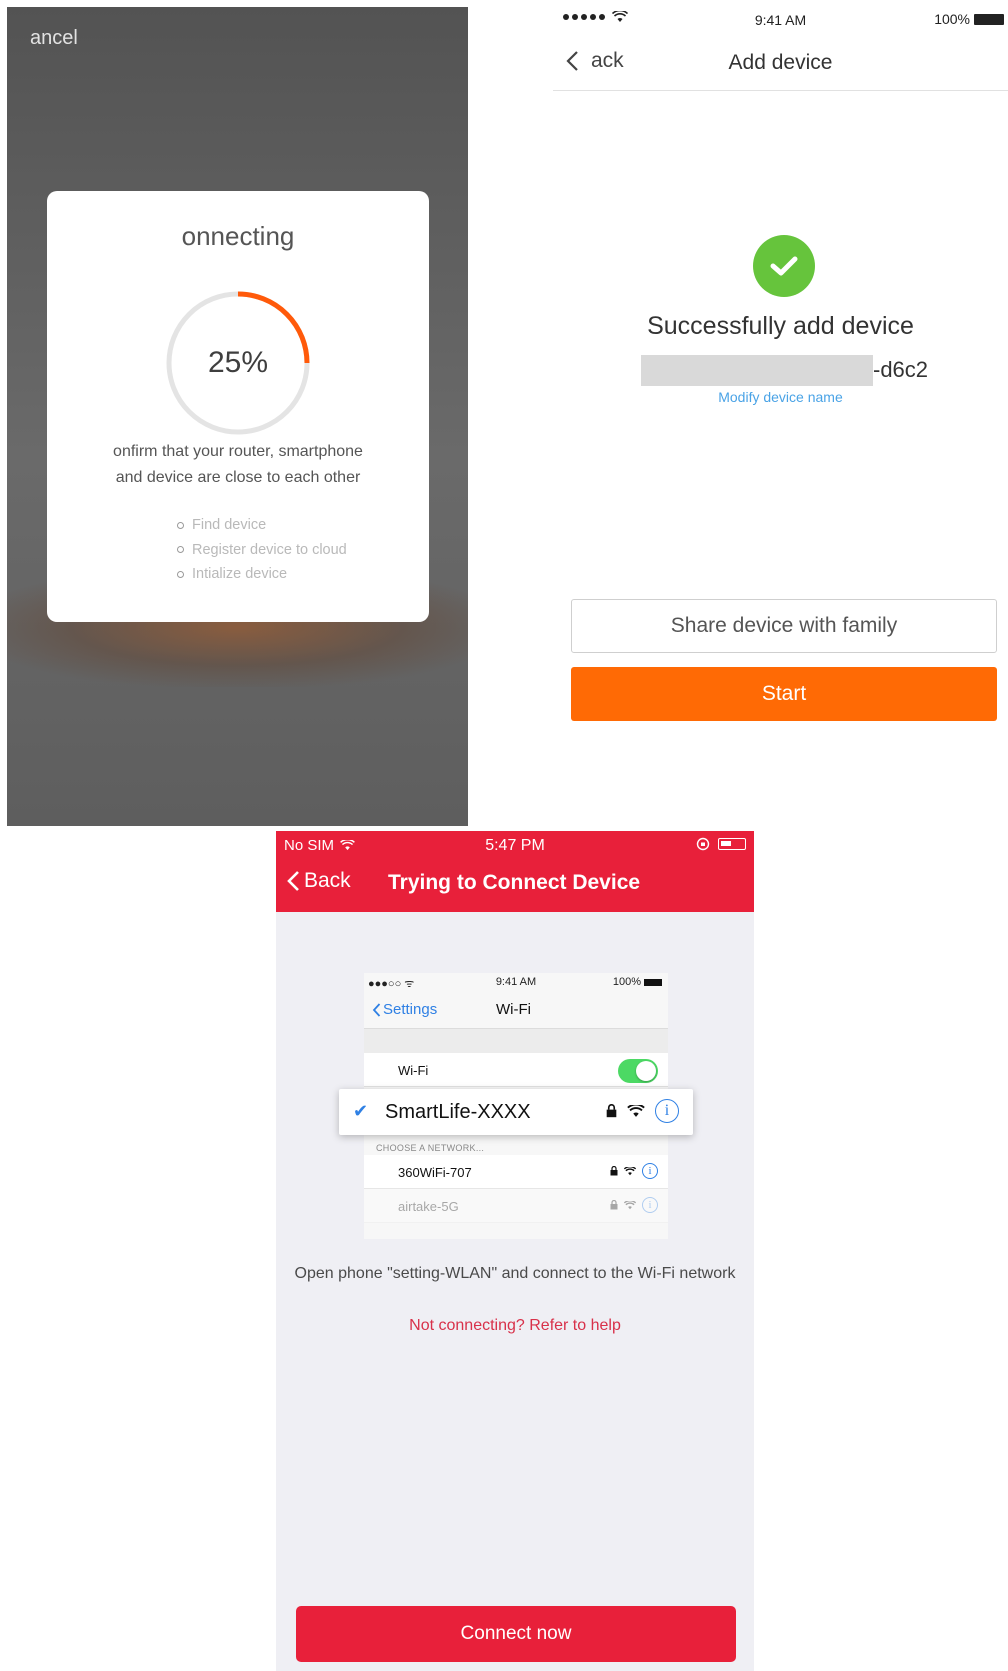  I want to click on back-button: Back, so click(318, 881).